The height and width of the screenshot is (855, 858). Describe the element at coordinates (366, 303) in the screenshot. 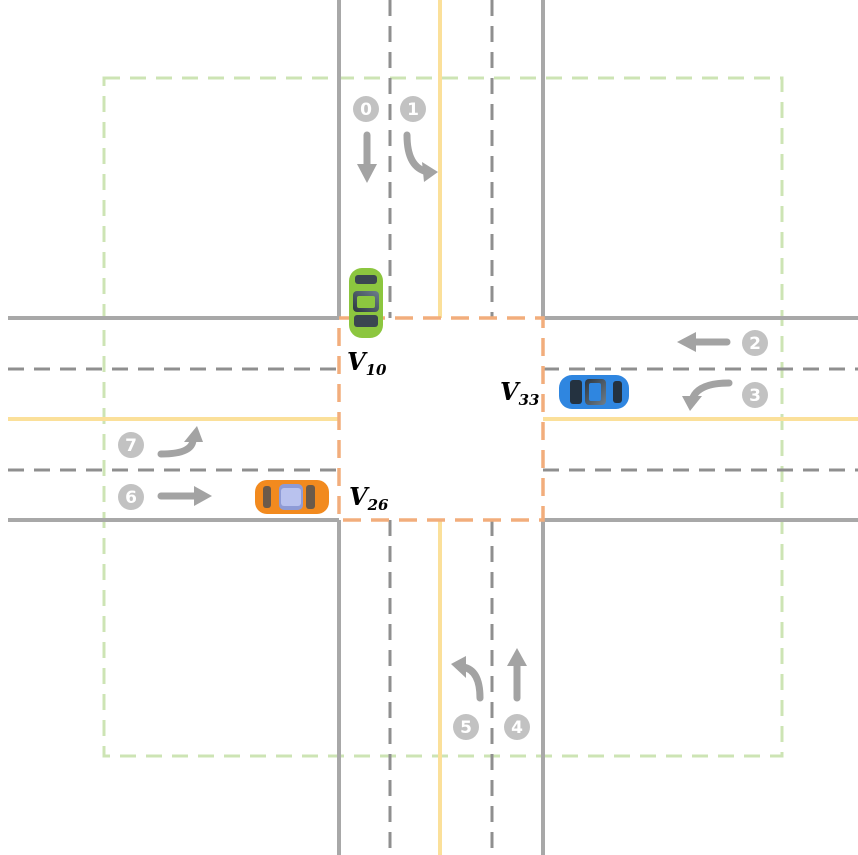

I see `green-car-icon` at that location.